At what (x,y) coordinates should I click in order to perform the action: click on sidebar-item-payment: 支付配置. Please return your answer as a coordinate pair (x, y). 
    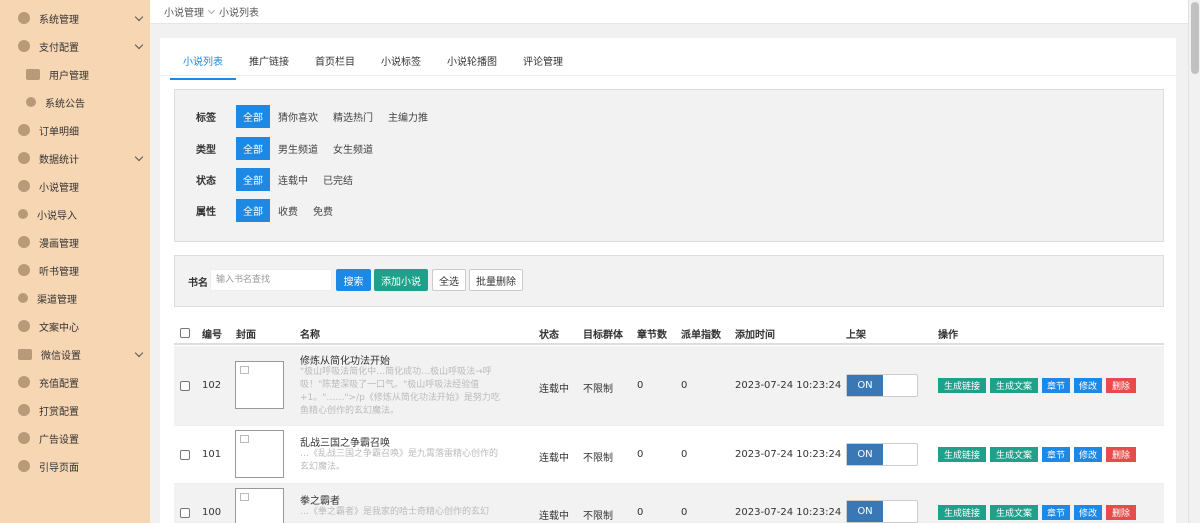
    Looking at the image, I should click on (75, 46).